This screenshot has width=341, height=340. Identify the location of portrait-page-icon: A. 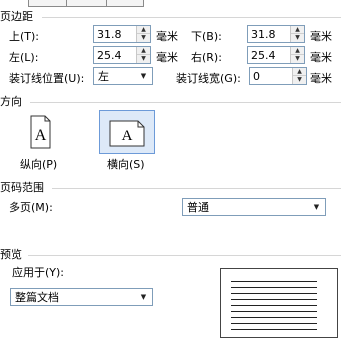
(40, 132).